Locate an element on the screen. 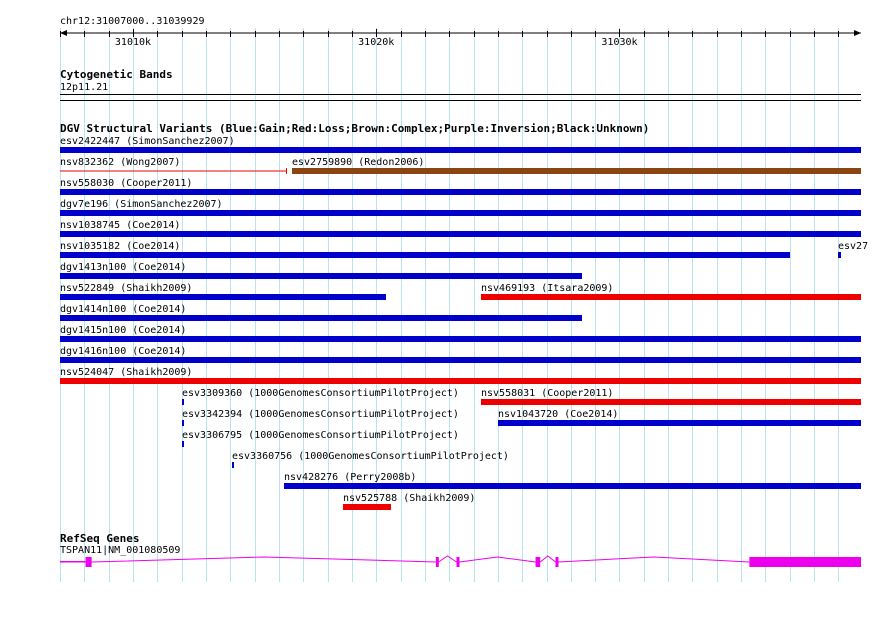 Image resolution: width=890 pixels, height=617 pixels. dgv-feature-label: dgv1415n100 (Coe2014) is located at coordinates (123, 330).